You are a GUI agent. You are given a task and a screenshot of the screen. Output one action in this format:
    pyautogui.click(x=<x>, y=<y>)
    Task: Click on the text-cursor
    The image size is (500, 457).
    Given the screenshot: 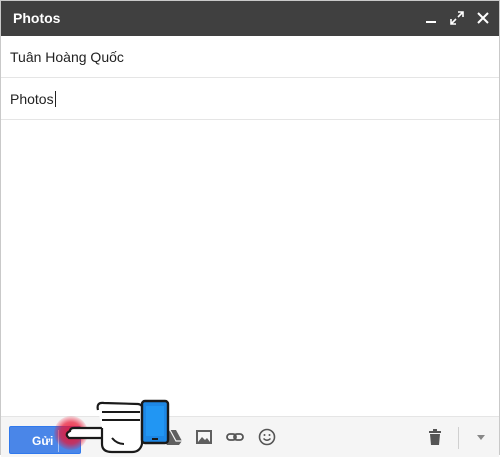 What is the action you would take?
    pyautogui.click(x=55, y=99)
    